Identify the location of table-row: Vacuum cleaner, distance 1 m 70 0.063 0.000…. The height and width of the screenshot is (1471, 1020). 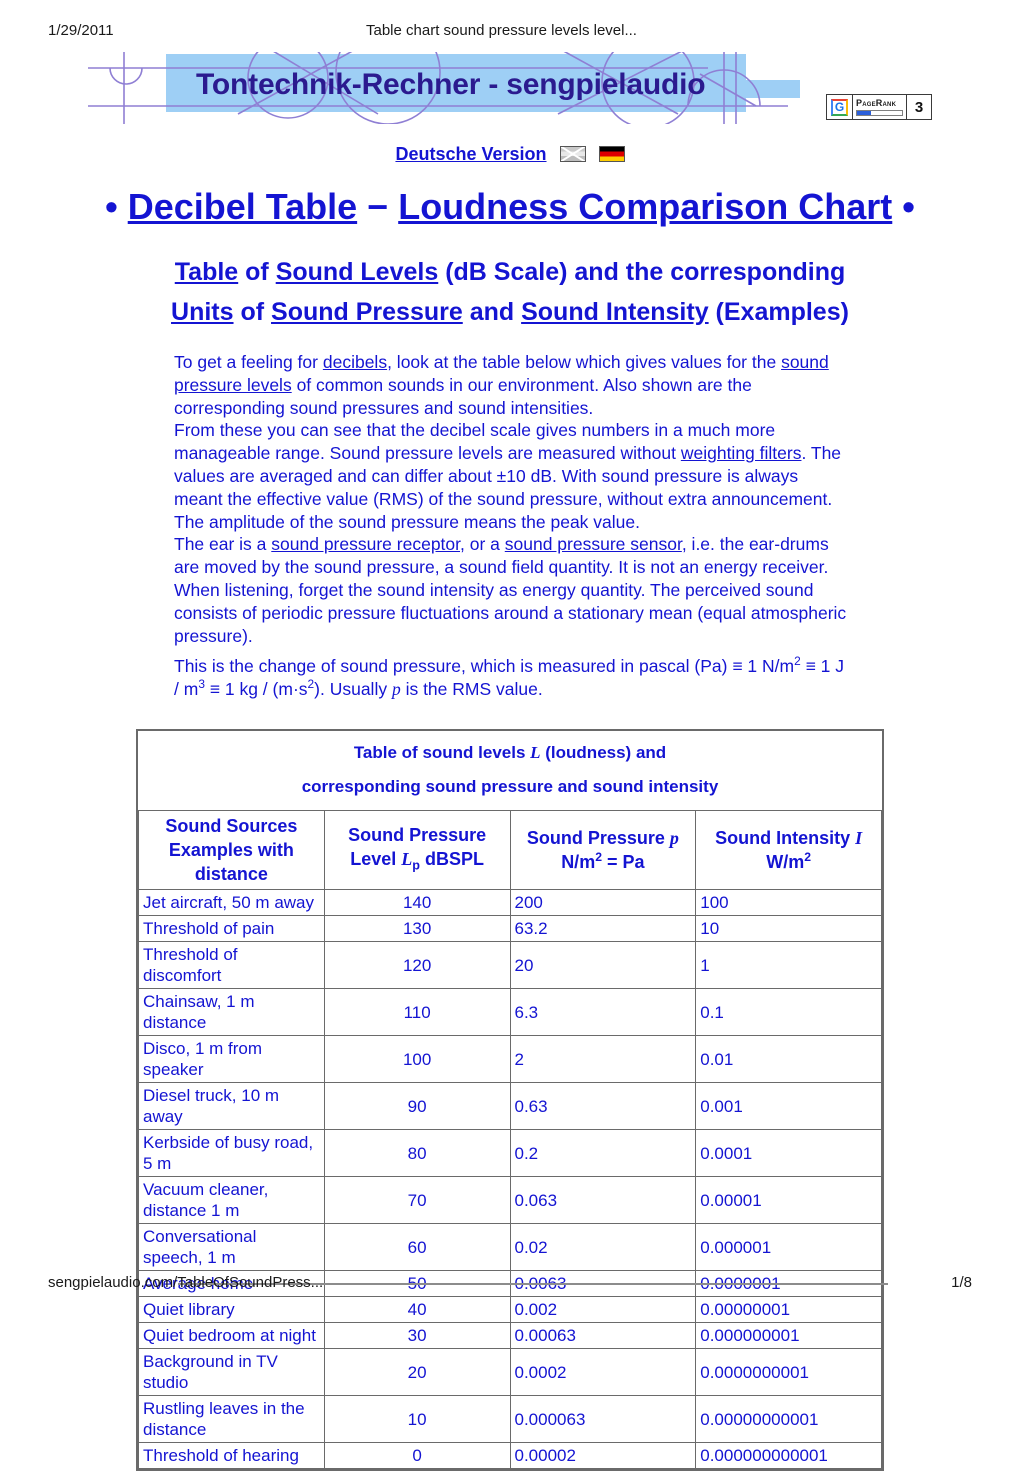
(510, 1200).